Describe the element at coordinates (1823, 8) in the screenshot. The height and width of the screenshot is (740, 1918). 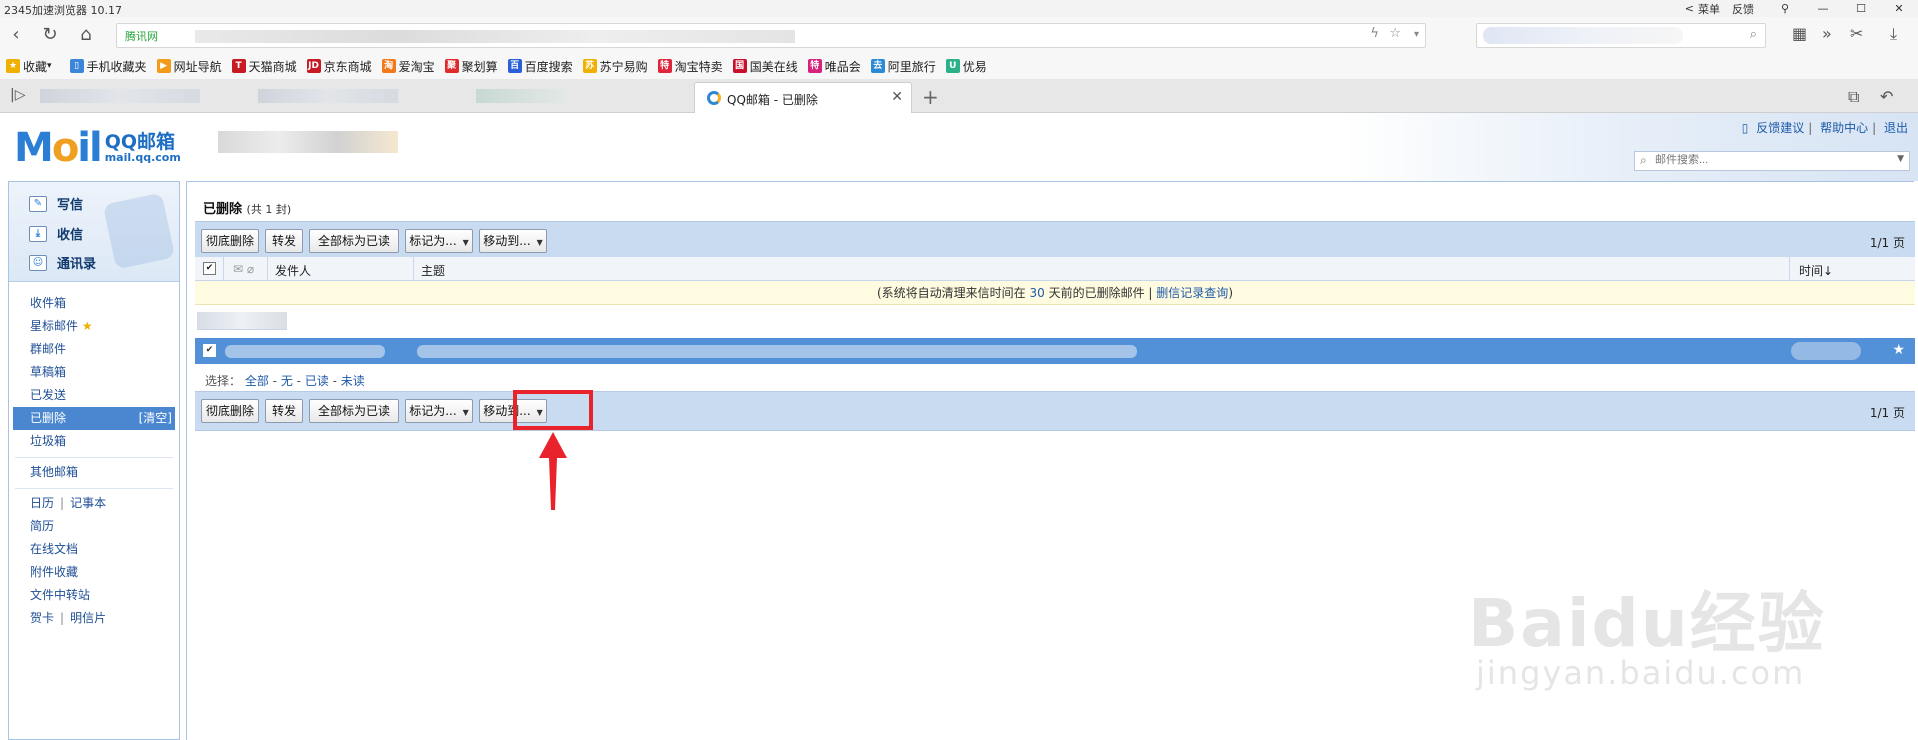
I see `minimize-icon: —` at that location.